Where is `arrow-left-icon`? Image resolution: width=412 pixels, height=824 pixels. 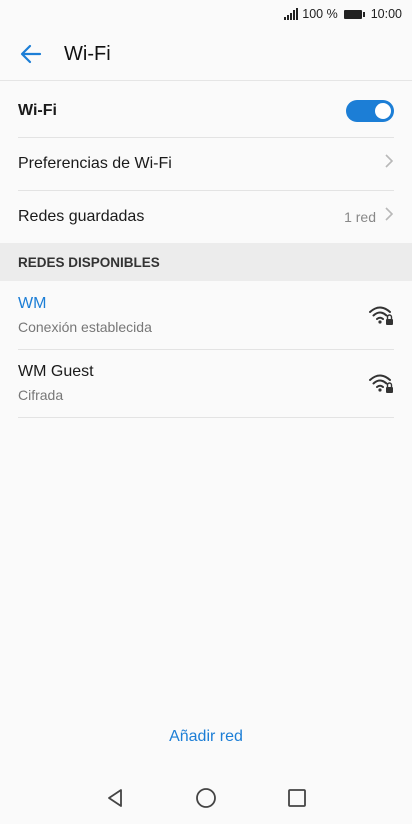 arrow-left-icon is located at coordinates (31, 54).